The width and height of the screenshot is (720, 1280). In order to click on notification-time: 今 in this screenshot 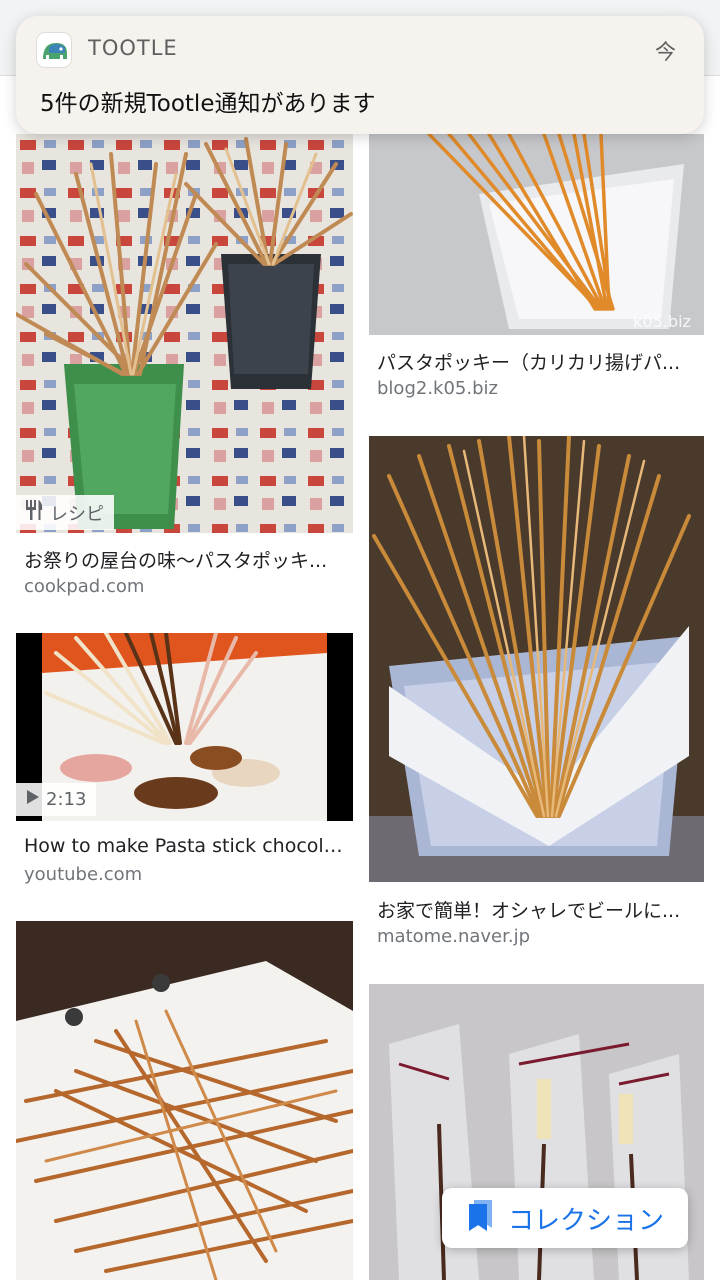, I will do `click(665, 52)`.